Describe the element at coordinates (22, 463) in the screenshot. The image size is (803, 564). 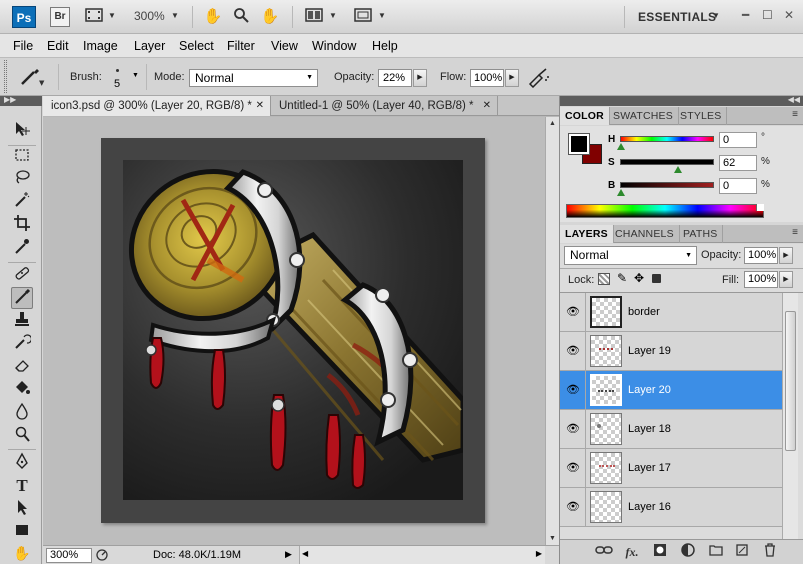
I see `pen-tool-icon` at that location.